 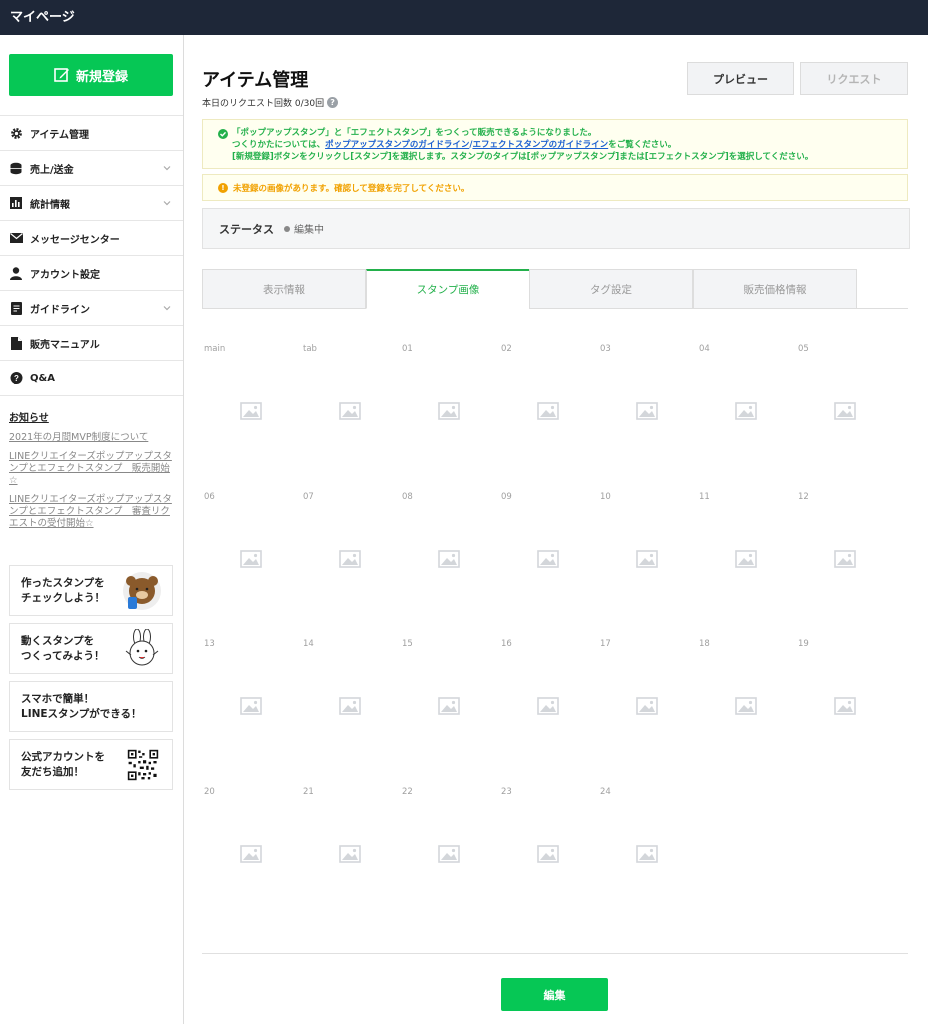 I want to click on status-bar: ステータス 編集中, so click(x=556, y=228).